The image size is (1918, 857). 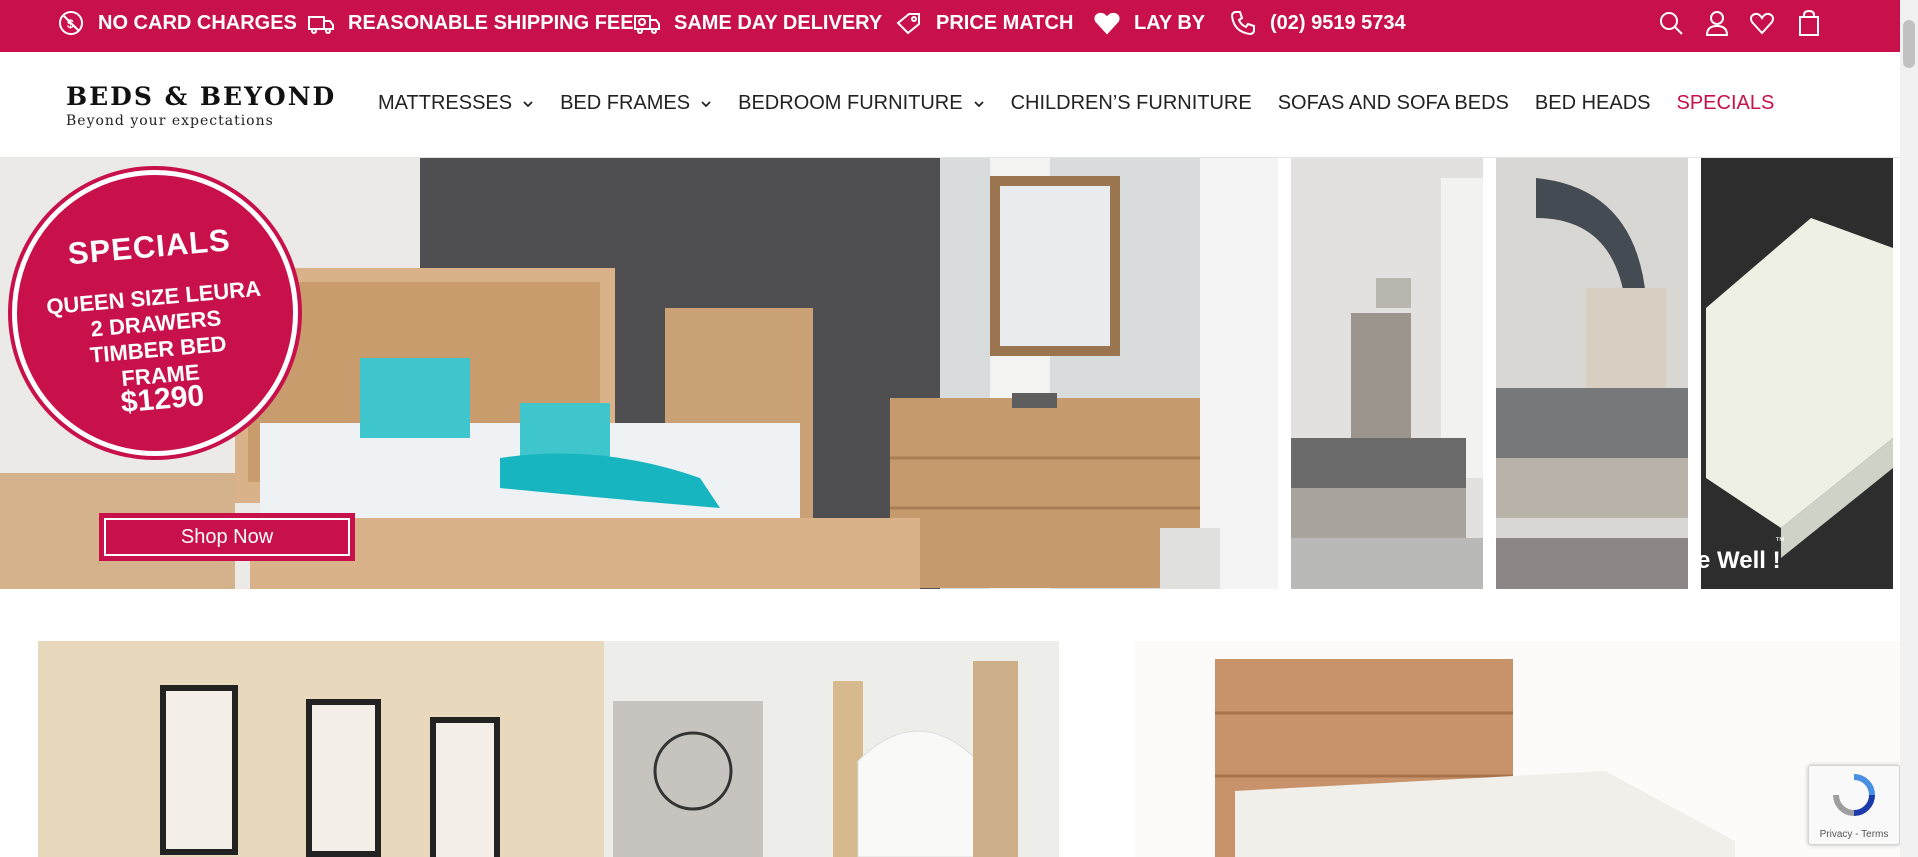 I want to click on mattress-thumbnail: e Well ! ™, so click(x=1797, y=373).